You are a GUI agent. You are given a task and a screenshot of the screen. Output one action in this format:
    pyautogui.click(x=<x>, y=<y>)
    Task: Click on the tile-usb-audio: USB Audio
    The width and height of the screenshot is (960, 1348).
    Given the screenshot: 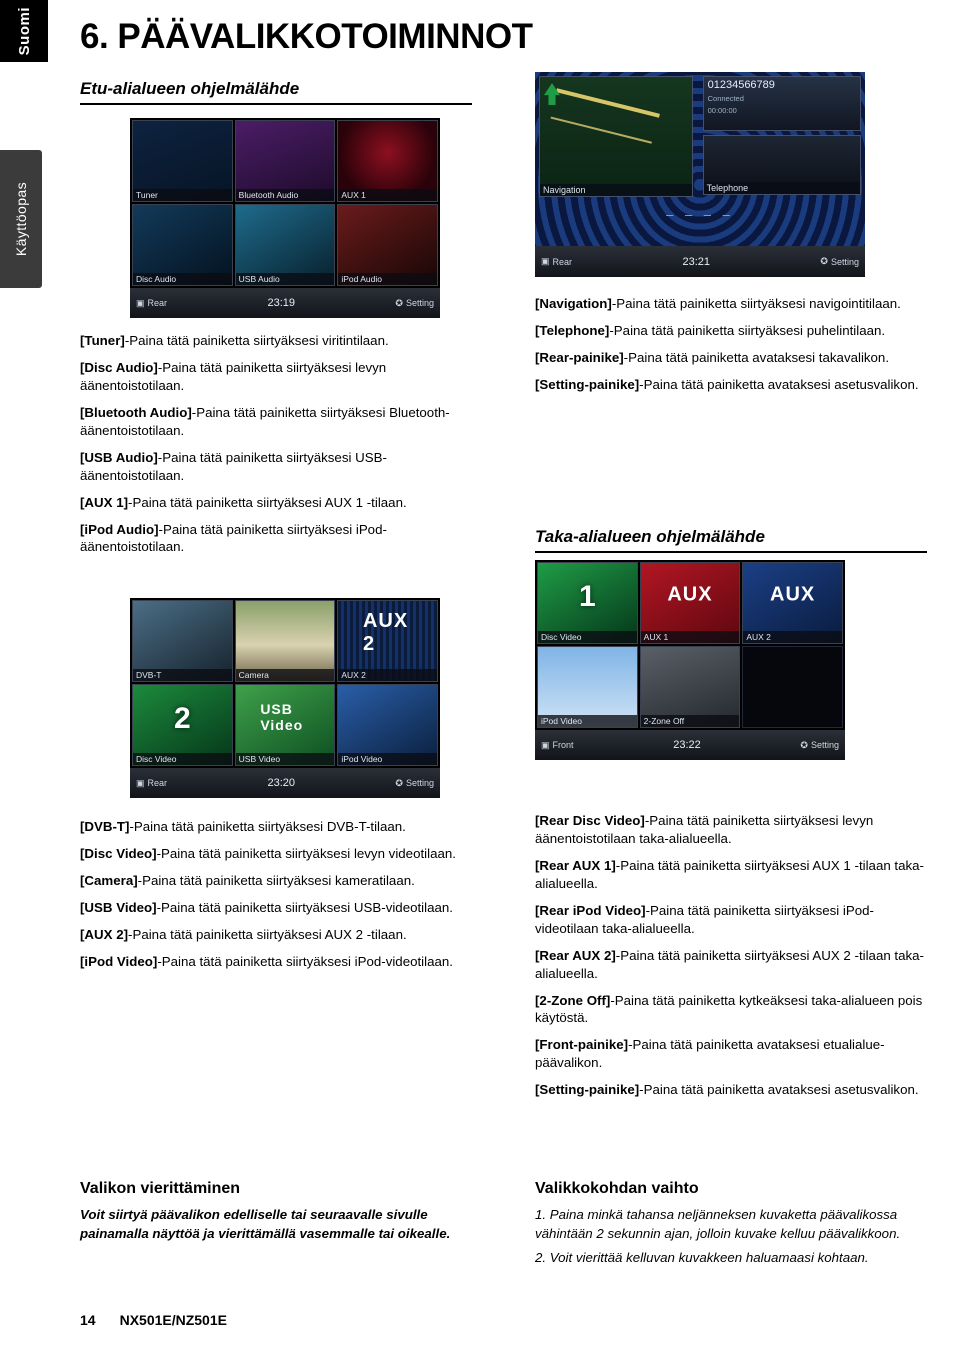 What is the action you would take?
    pyautogui.click(x=285, y=245)
    